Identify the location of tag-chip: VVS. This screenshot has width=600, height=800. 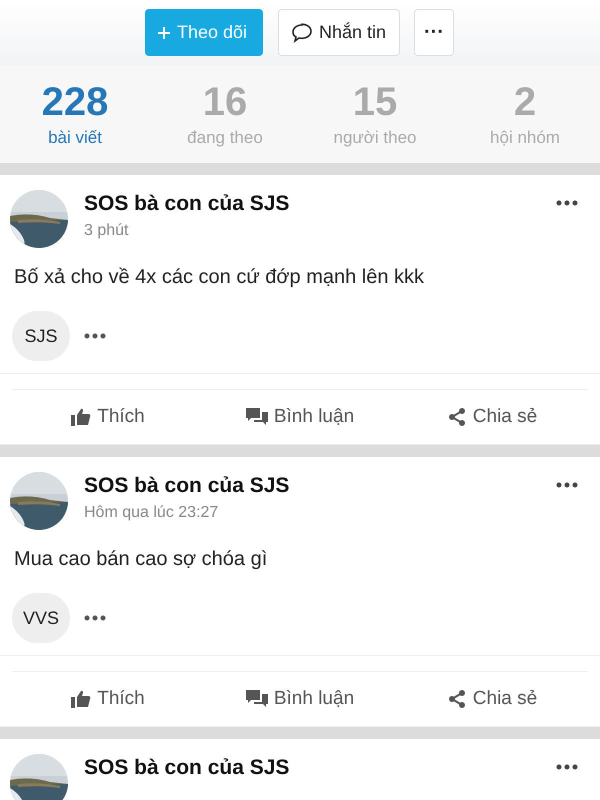
(41, 618).